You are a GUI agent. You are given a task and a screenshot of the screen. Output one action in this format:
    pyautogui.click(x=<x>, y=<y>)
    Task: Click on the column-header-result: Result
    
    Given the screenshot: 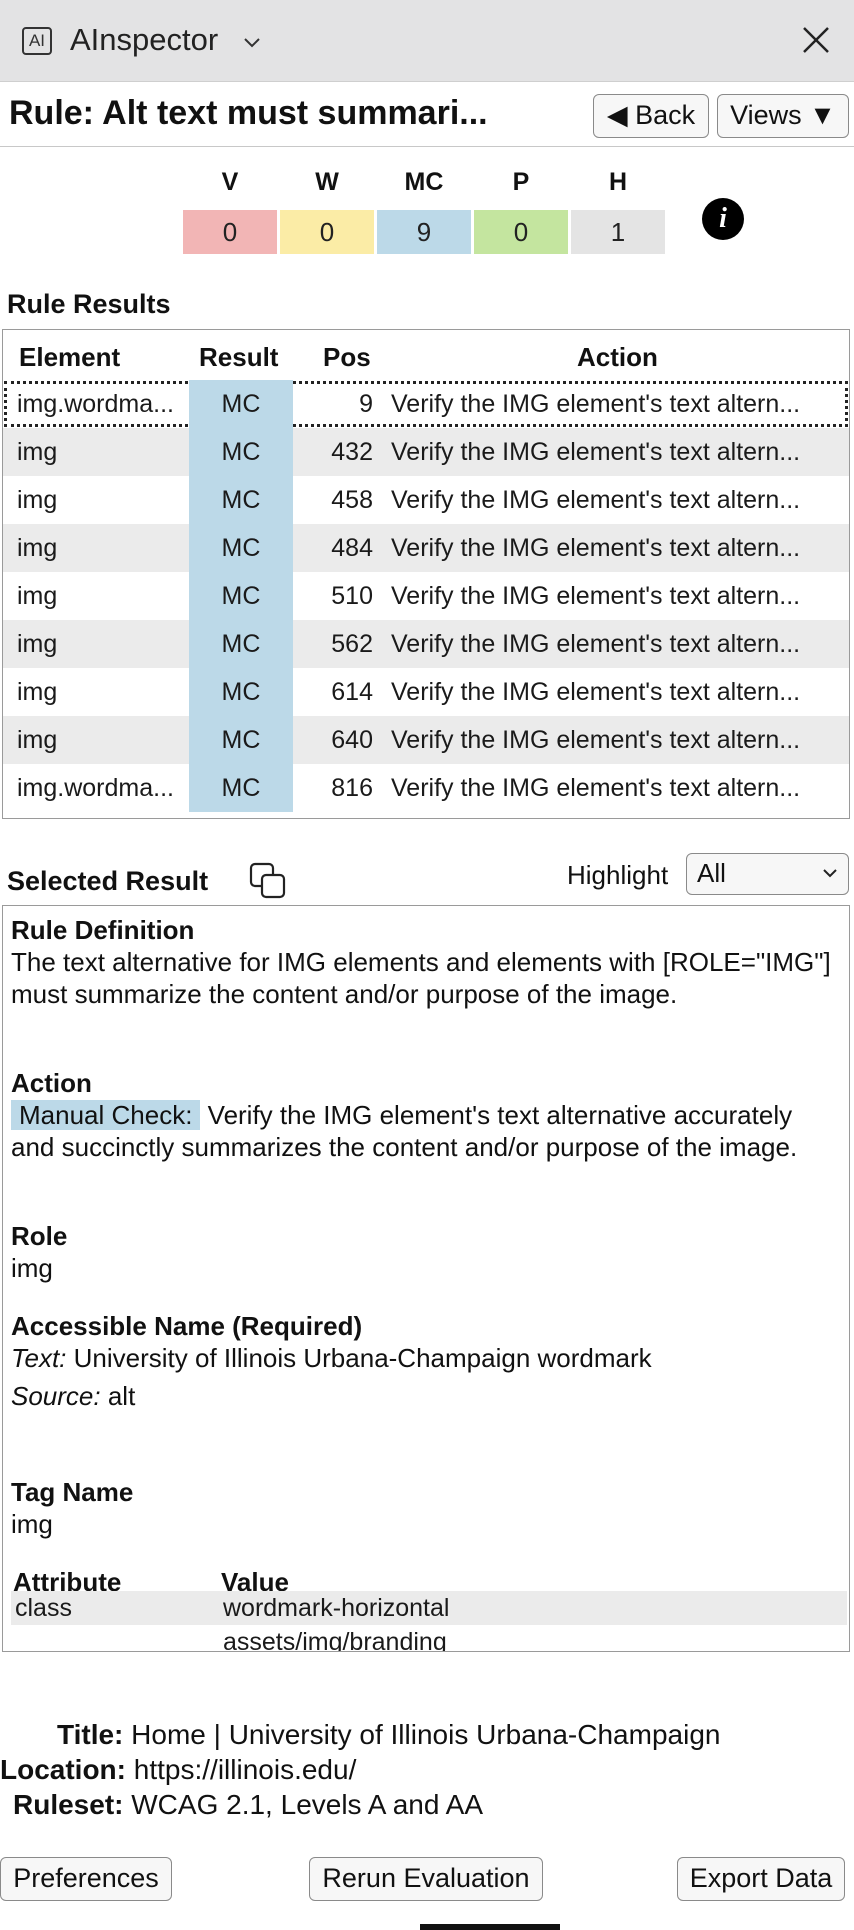 What is the action you would take?
    pyautogui.click(x=238, y=357)
    